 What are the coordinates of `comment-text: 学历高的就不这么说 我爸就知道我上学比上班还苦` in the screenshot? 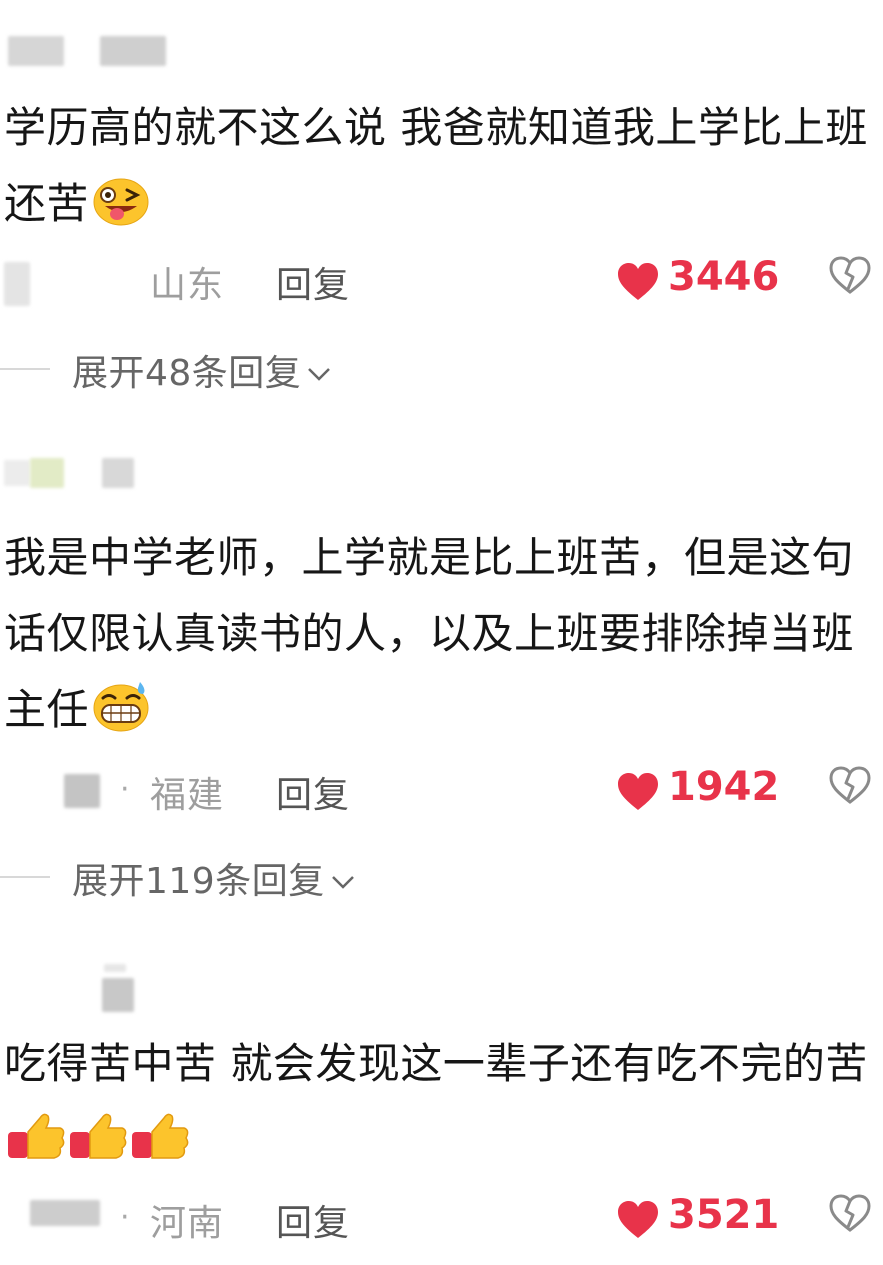 It's located at (441, 170).